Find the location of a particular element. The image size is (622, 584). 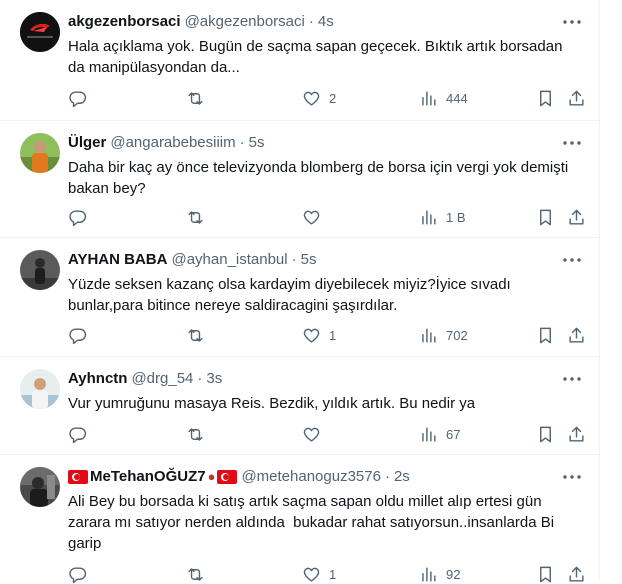

user-handle: @metehanoguz3576 is located at coordinates (311, 477).